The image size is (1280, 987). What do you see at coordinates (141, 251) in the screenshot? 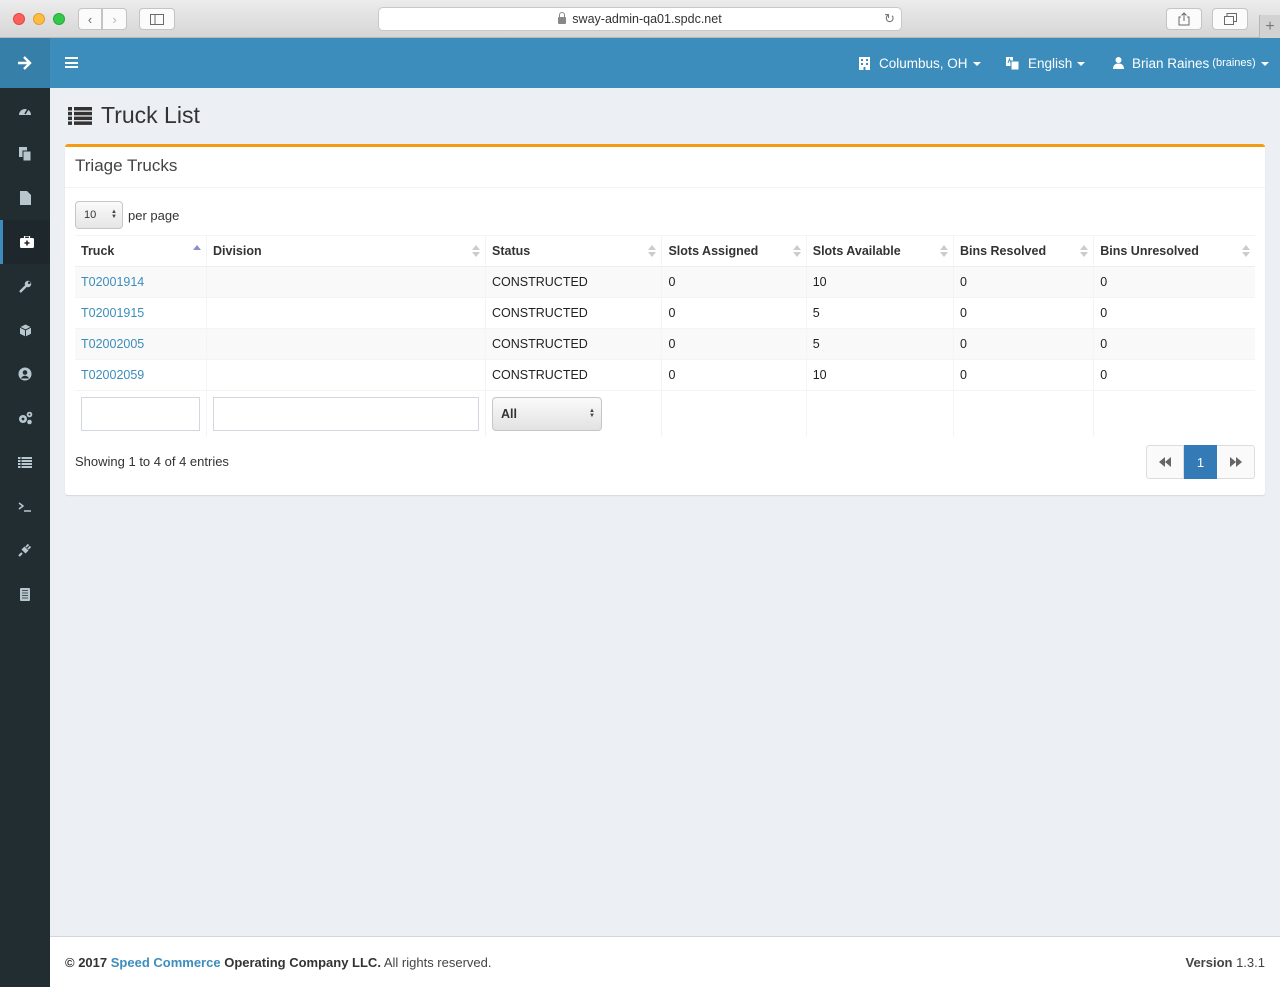
I see `column-header-truck: Truck` at bounding box center [141, 251].